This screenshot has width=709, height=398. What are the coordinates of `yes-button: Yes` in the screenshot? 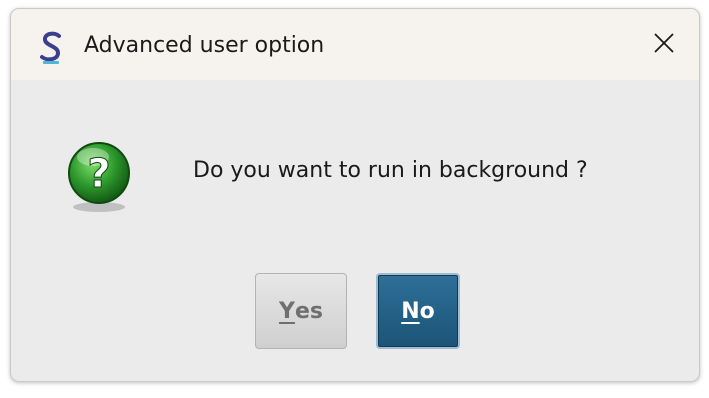 It's located at (301, 311).